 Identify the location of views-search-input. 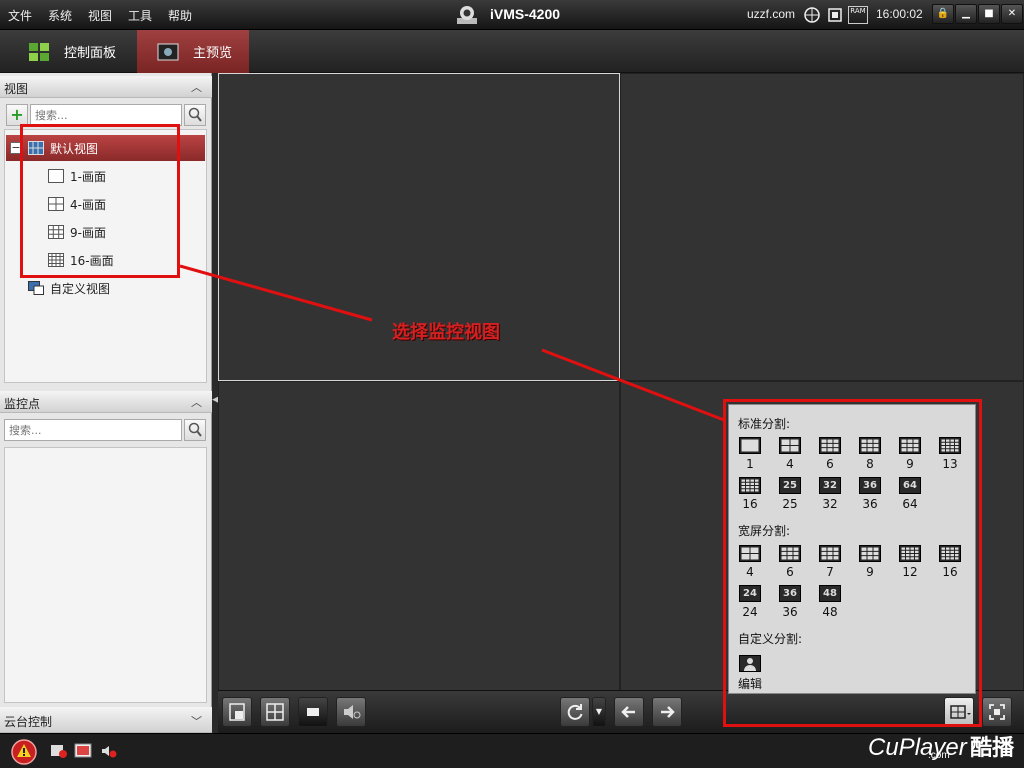
(106, 115).